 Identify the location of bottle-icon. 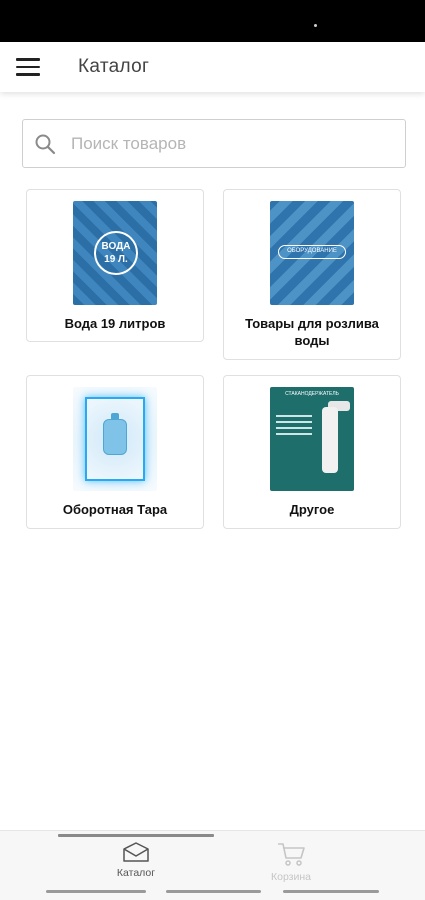
(115, 437).